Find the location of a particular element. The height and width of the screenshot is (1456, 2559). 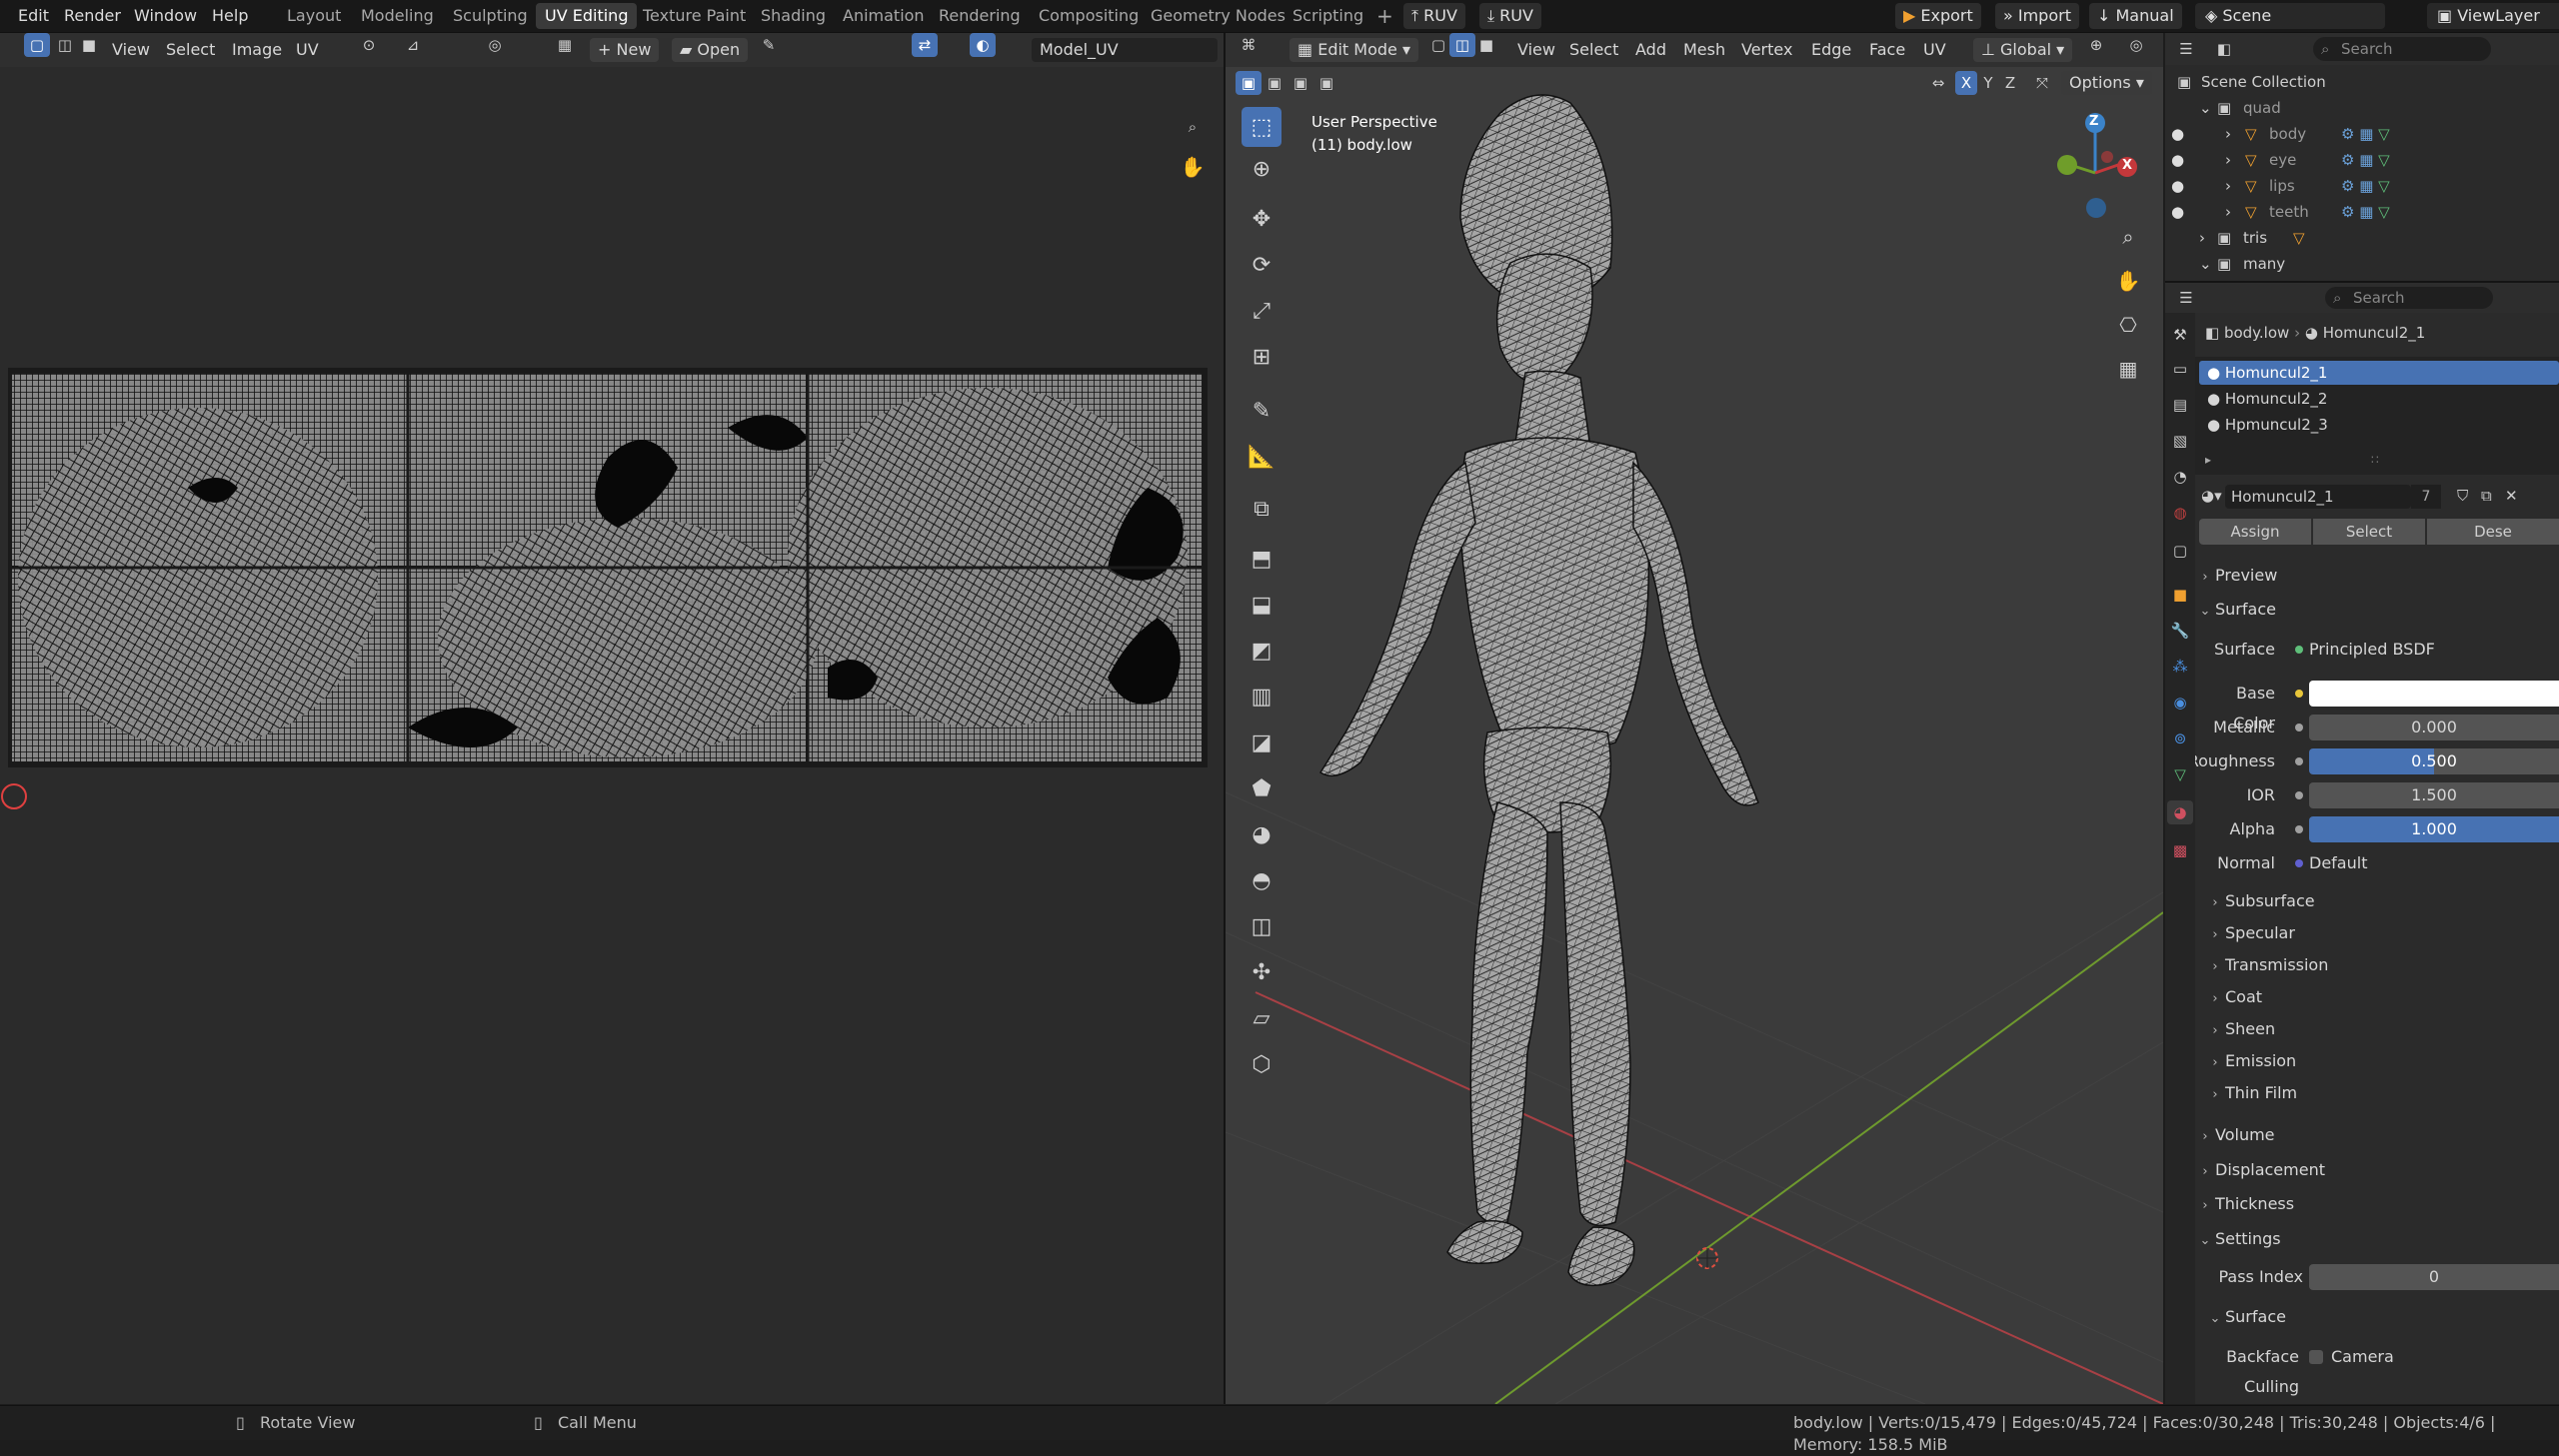

menu-edit: Edit is located at coordinates (33, 16).